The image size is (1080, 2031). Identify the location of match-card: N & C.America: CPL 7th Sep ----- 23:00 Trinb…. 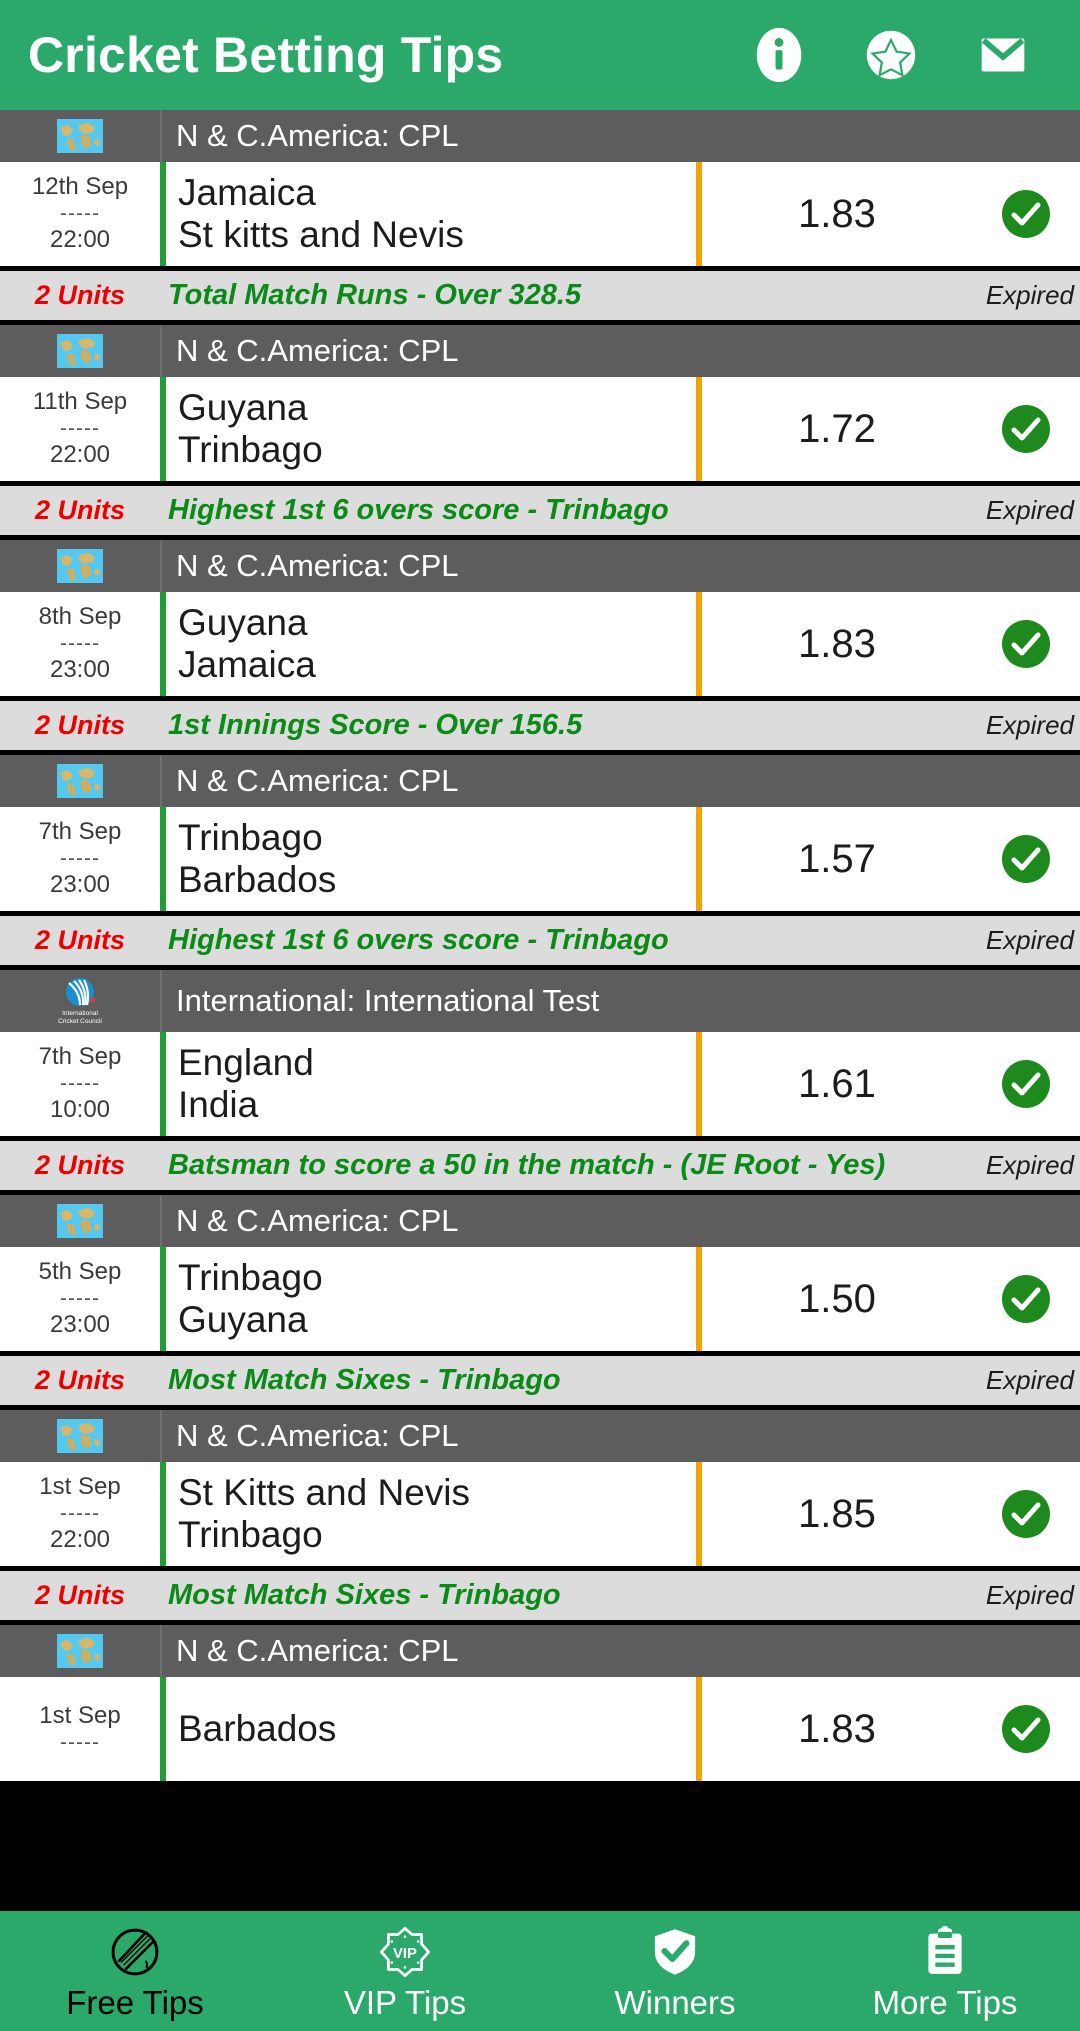
(540, 857).